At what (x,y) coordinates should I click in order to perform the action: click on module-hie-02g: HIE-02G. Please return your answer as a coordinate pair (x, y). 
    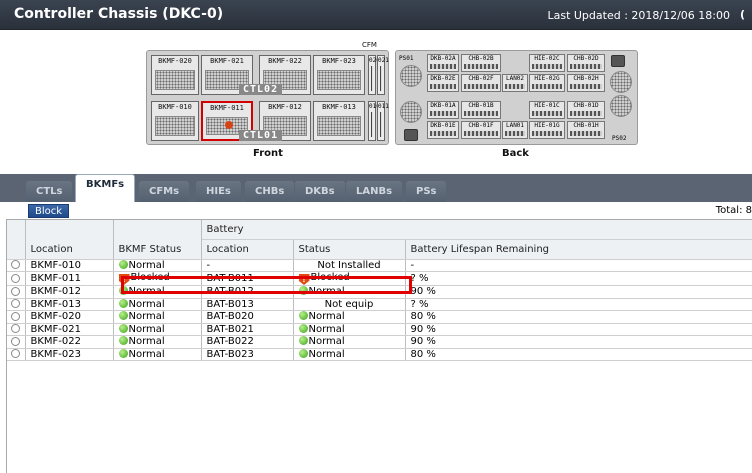
    Looking at the image, I should click on (547, 83).